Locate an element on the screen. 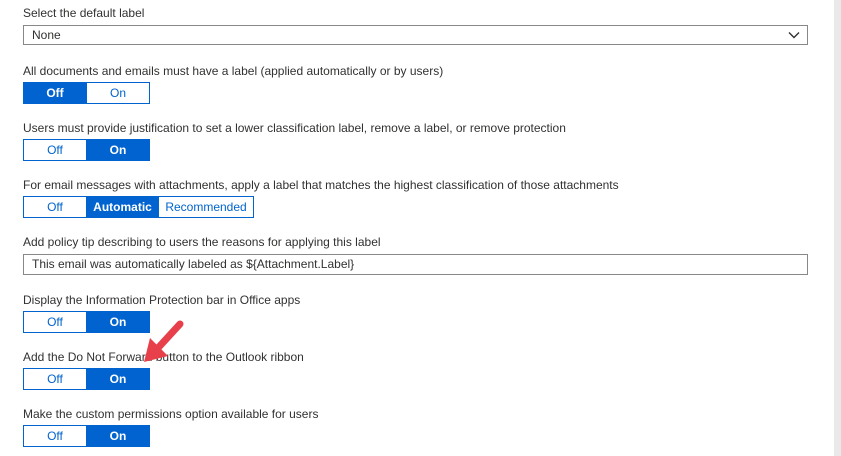  info-protection-bar-toggle: Off On is located at coordinates (86, 322).